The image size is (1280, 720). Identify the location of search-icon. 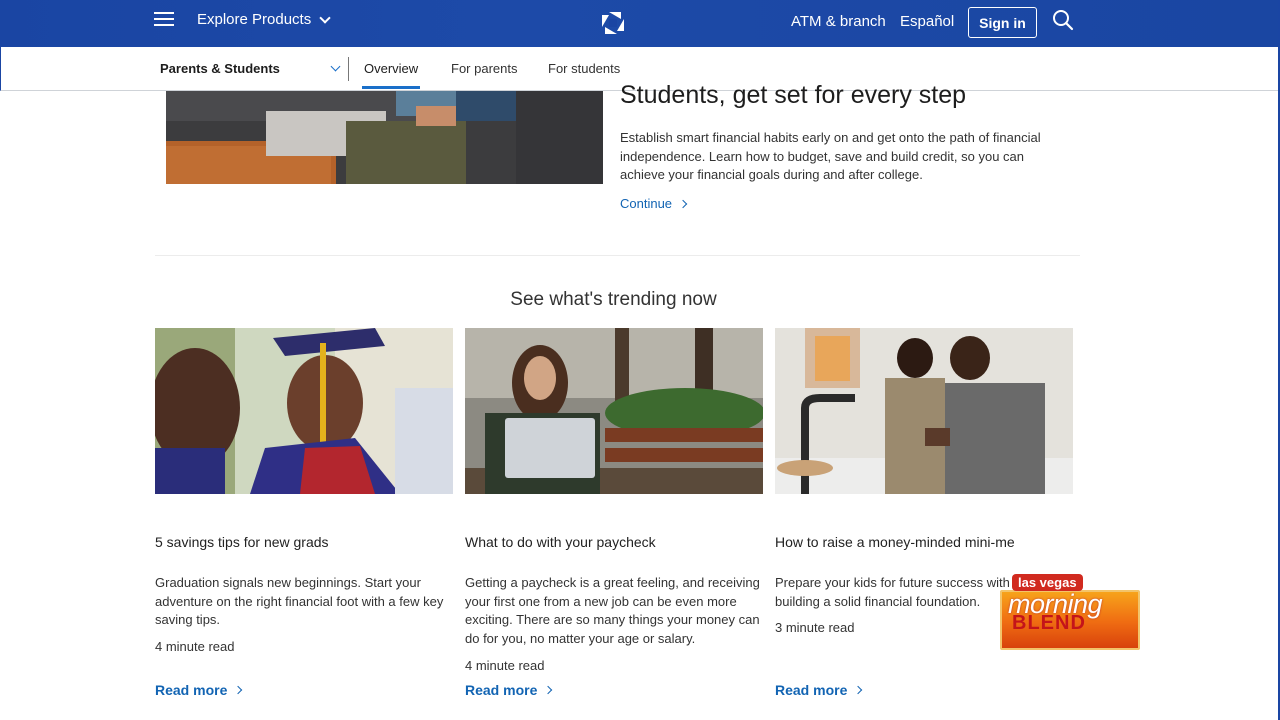
(1063, 20).